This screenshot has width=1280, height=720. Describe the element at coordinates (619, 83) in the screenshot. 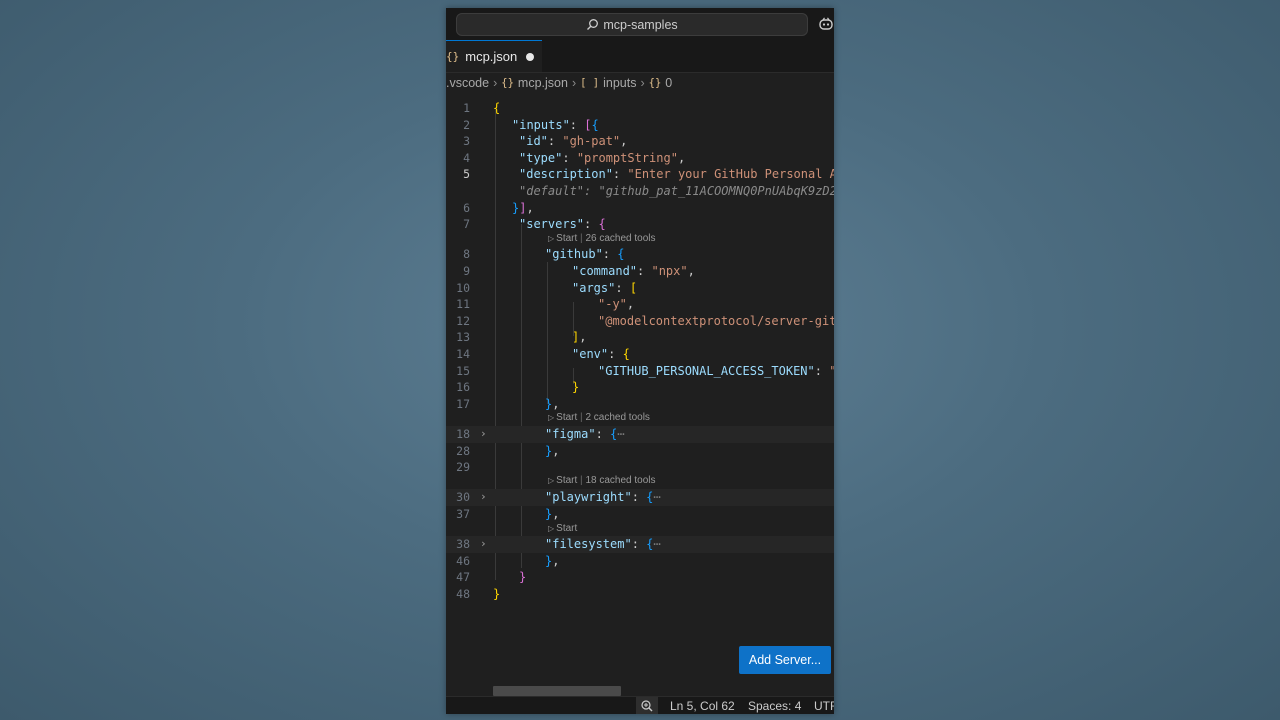

I see `breadcrumb-item-inputs: inputs` at that location.